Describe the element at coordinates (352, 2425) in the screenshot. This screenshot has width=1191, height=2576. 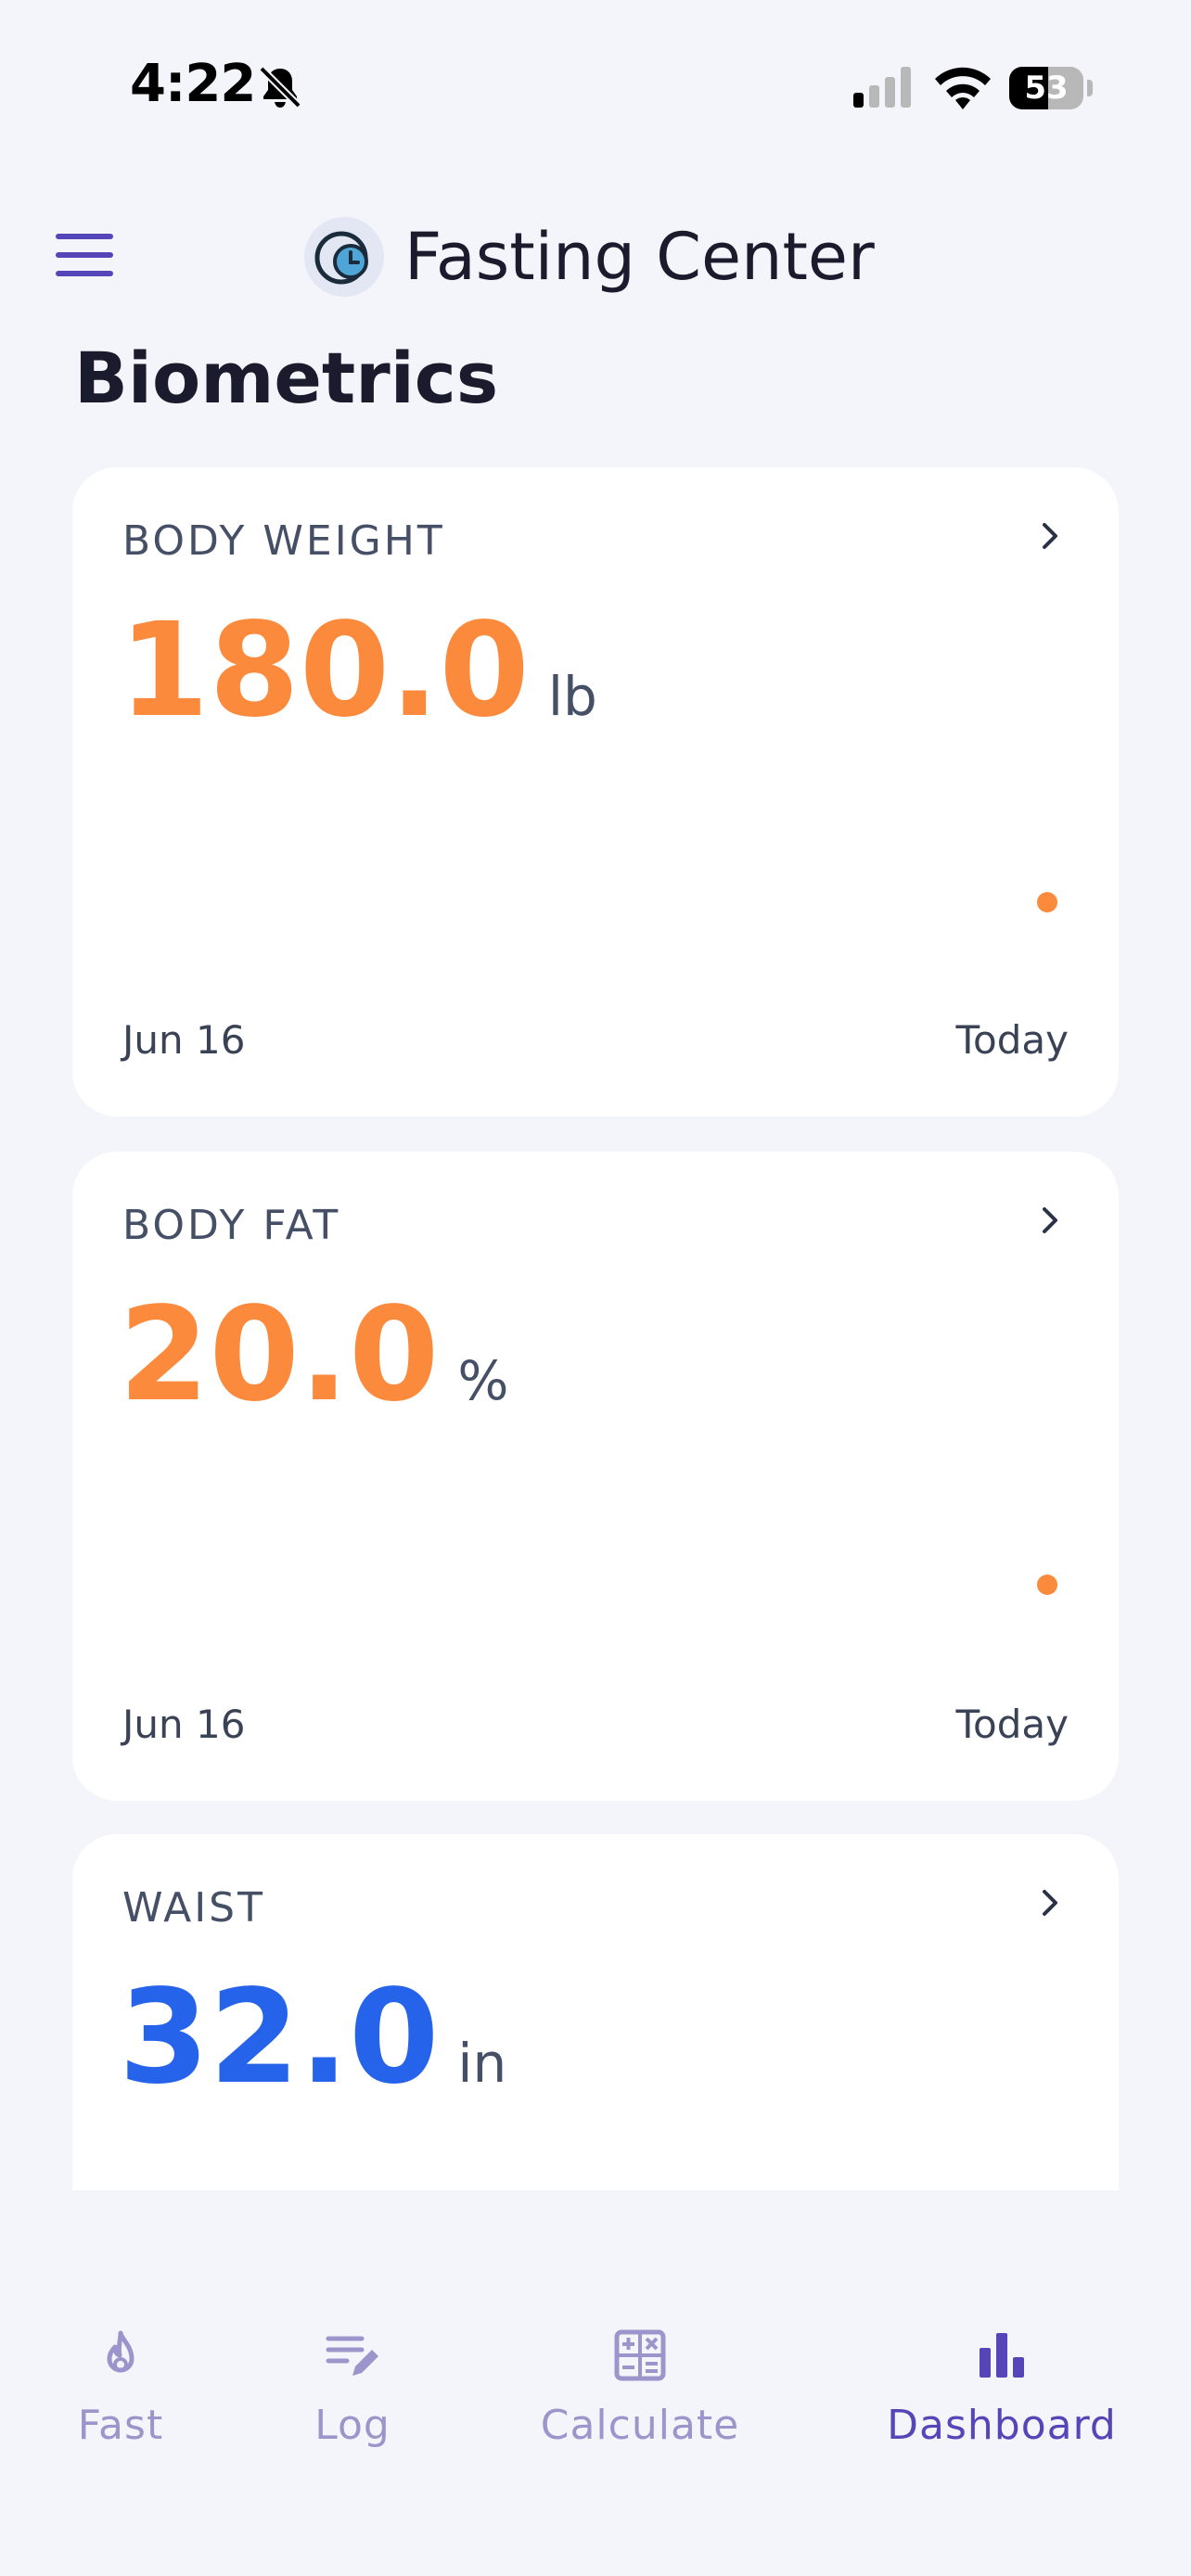
I see `nav-label-log: Log` at that location.